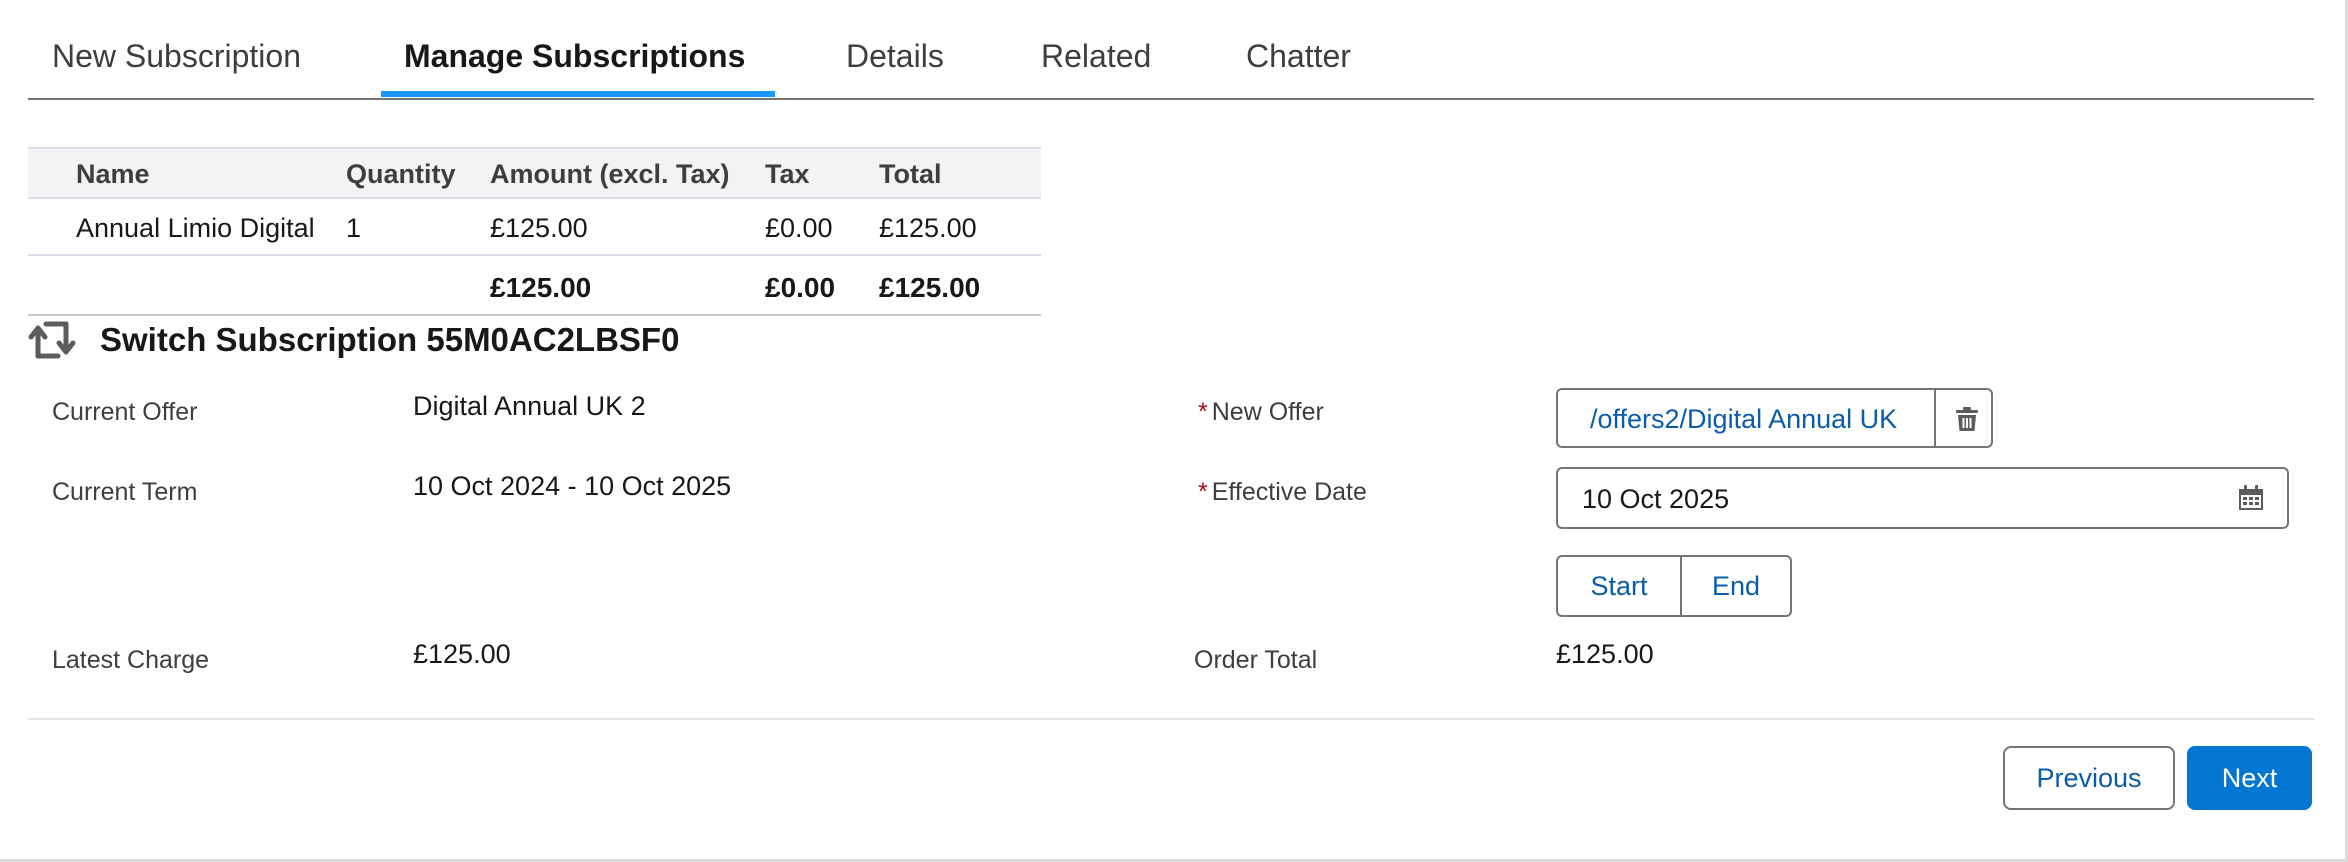 The width and height of the screenshot is (2348, 862). What do you see at coordinates (2089, 778) in the screenshot?
I see `previous-button: Previous` at bounding box center [2089, 778].